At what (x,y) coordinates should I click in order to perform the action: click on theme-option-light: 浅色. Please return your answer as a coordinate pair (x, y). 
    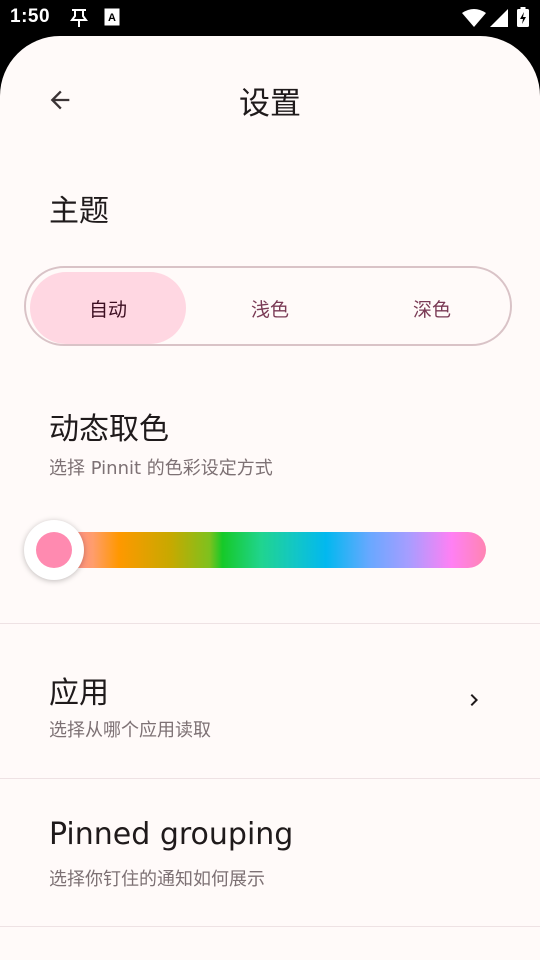
    Looking at the image, I should click on (270, 308).